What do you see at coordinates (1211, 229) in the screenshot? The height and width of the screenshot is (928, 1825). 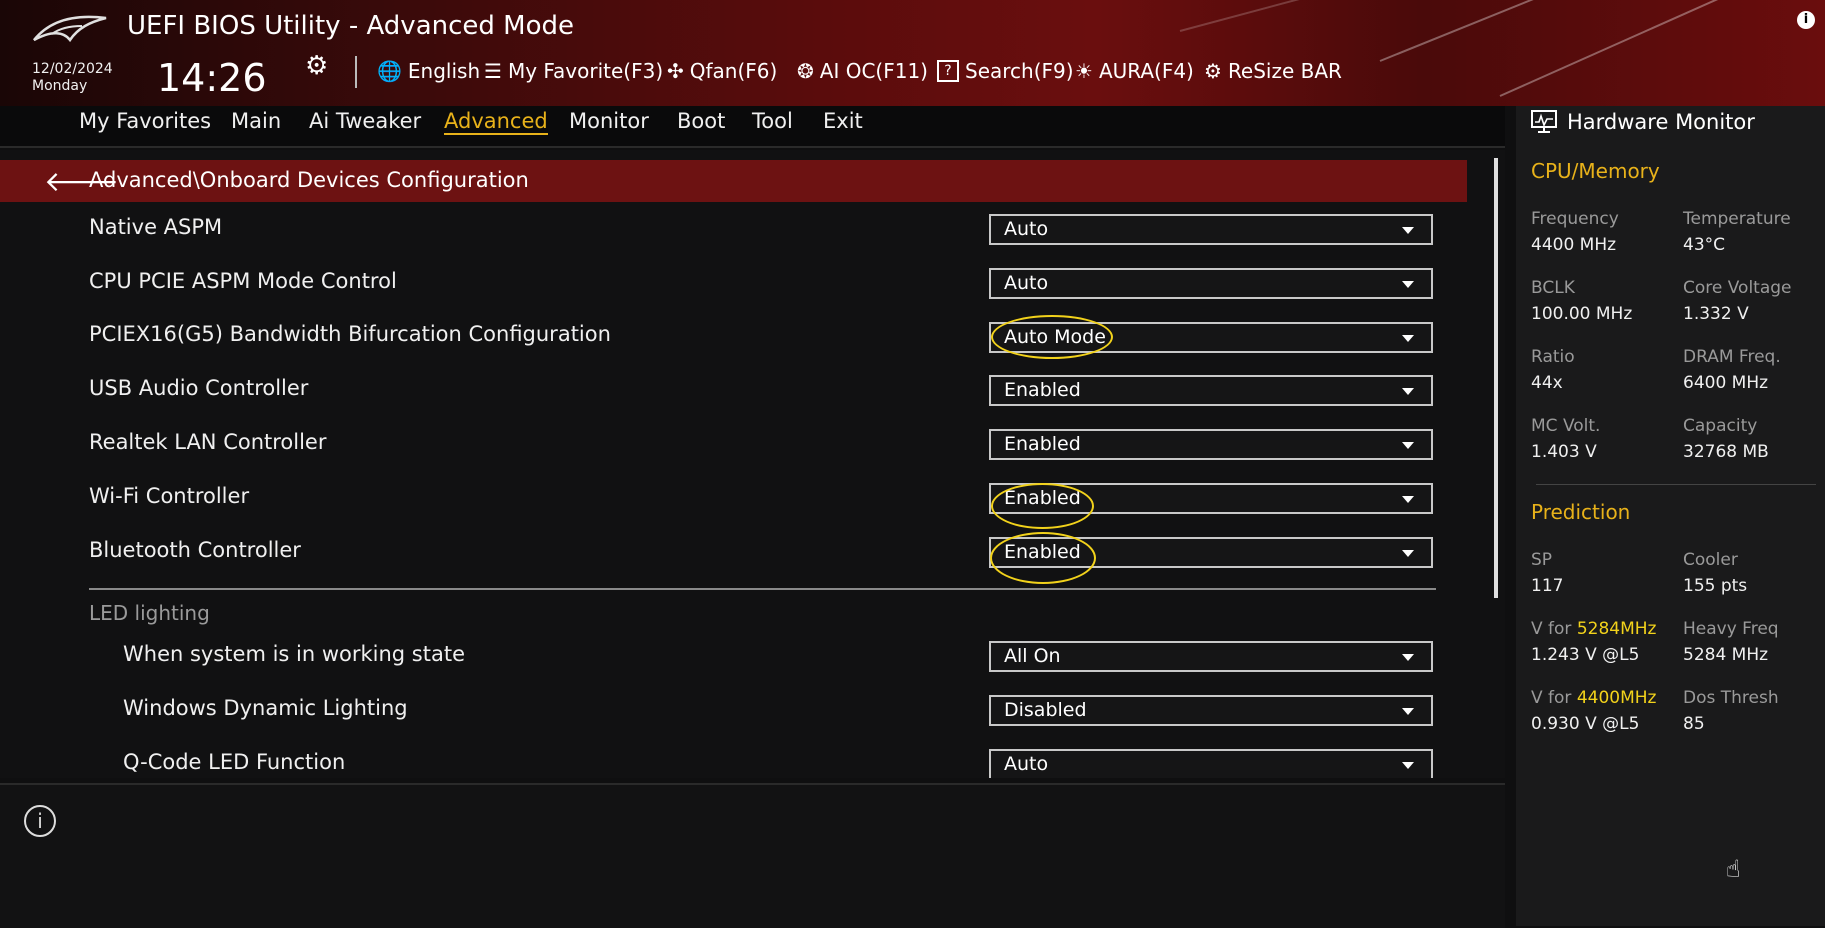 I see `native-aspm-dropdown: Auto` at bounding box center [1211, 229].